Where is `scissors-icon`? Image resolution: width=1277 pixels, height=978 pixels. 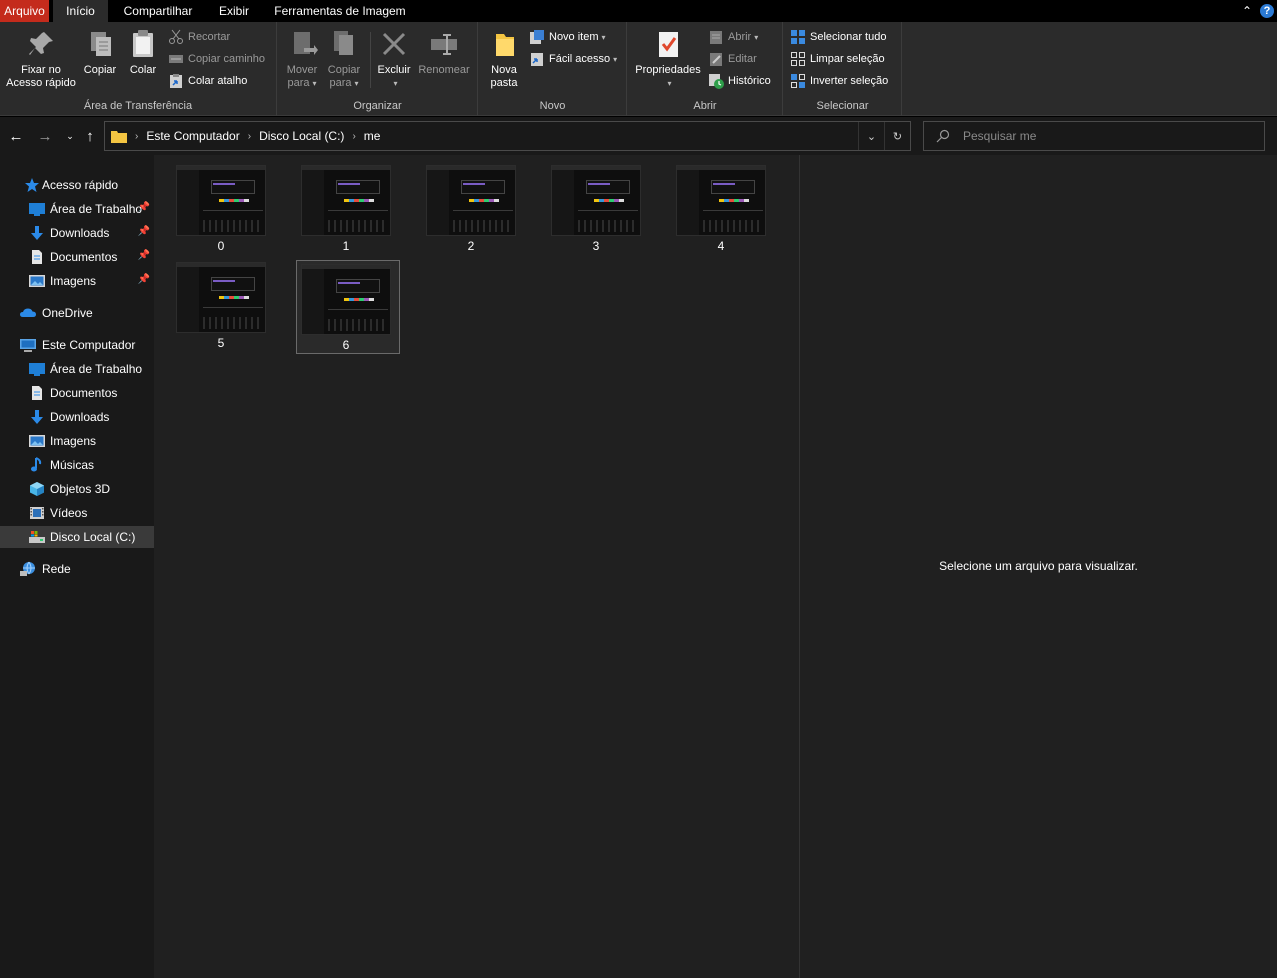 scissors-icon is located at coordinates (176, 37).